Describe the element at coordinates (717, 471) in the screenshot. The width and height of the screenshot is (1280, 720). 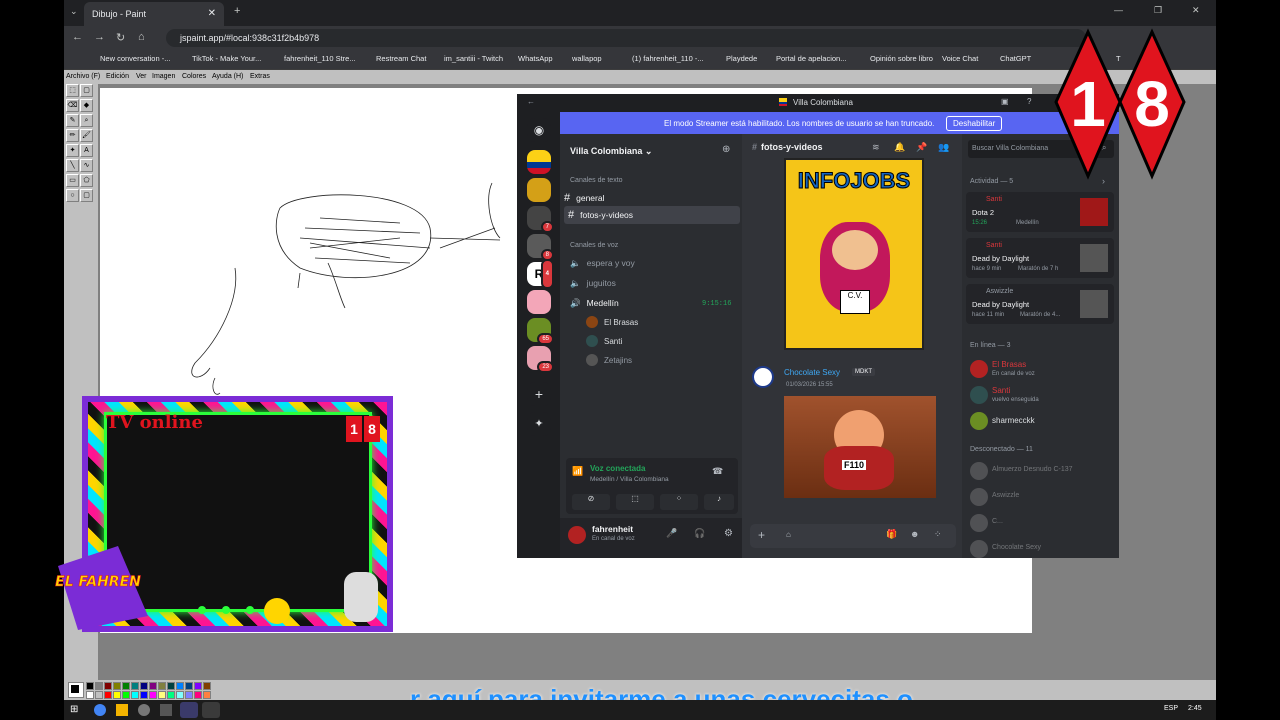
I see `disconnect-icon: ☎` at that location.